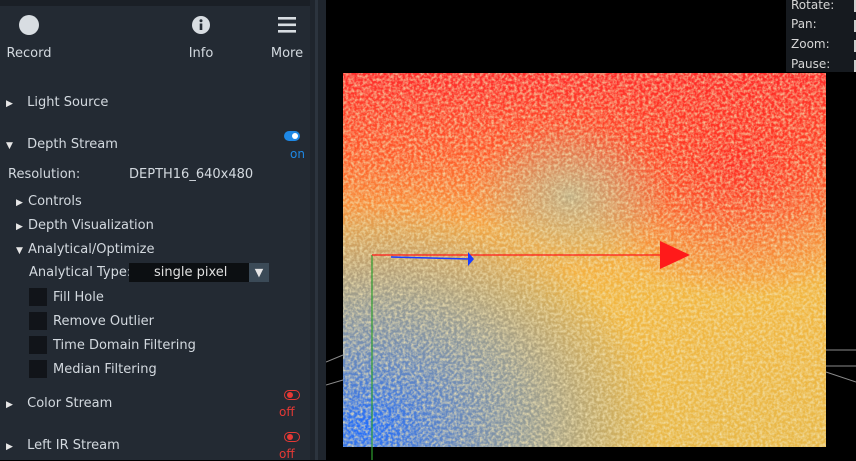 The image size is (856, 461). Describe the element at coordinates (78, 297) in the screenshot. I see `fill-hole-label: Fill Hole` at that location.